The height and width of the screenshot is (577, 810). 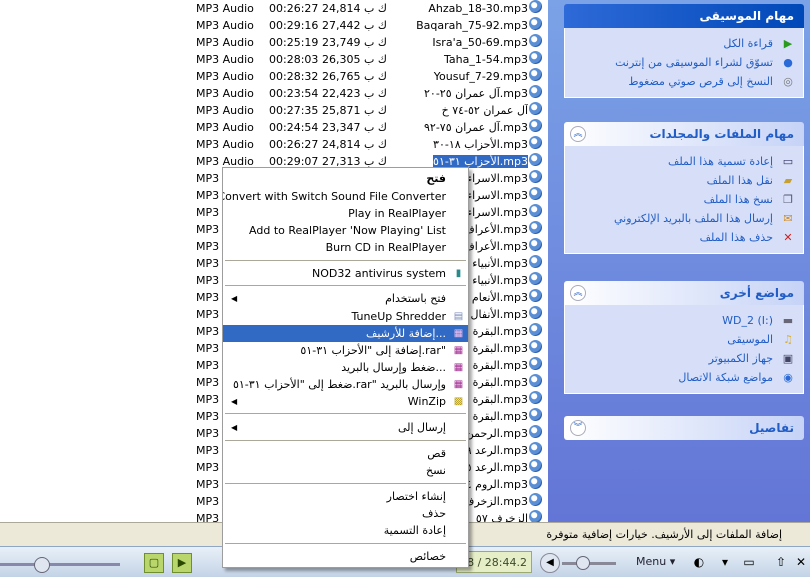 What do you see at coordinates (497, 178) in the screenshot?
I see `filename-text: الاسراء.mp3` at bounding box center [497, 178].